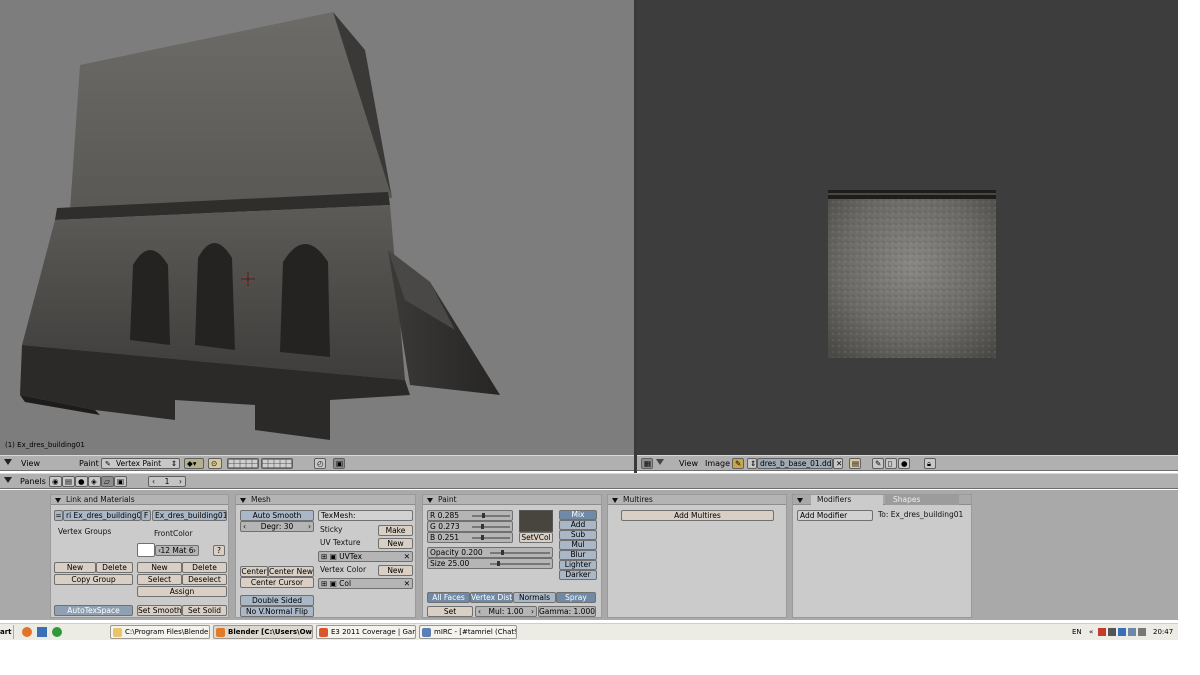 Image resolution: width=1200 pixels, height=675 pixels. What do you see at coordinates (102, 515) in the screenshot?
I see `mesh-name-field: ri Ex_dres_building0` at bounding box center [102, 515].